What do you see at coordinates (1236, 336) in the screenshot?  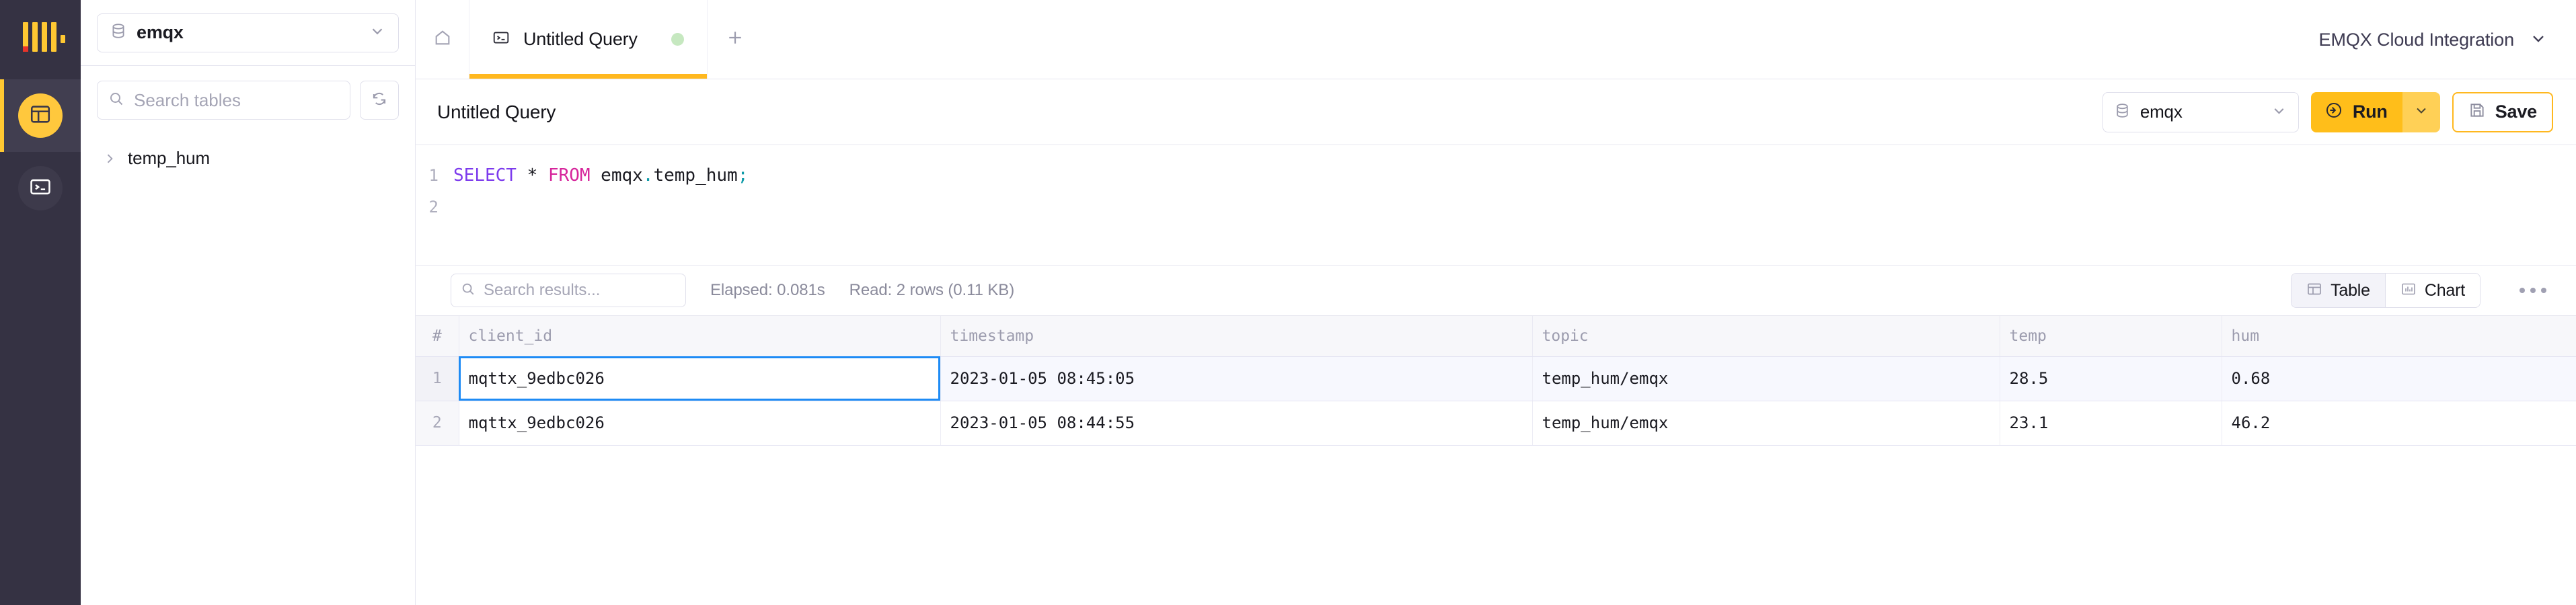 I see `column-header-timestamp: timestamp` at bounding box center [1236, 336].